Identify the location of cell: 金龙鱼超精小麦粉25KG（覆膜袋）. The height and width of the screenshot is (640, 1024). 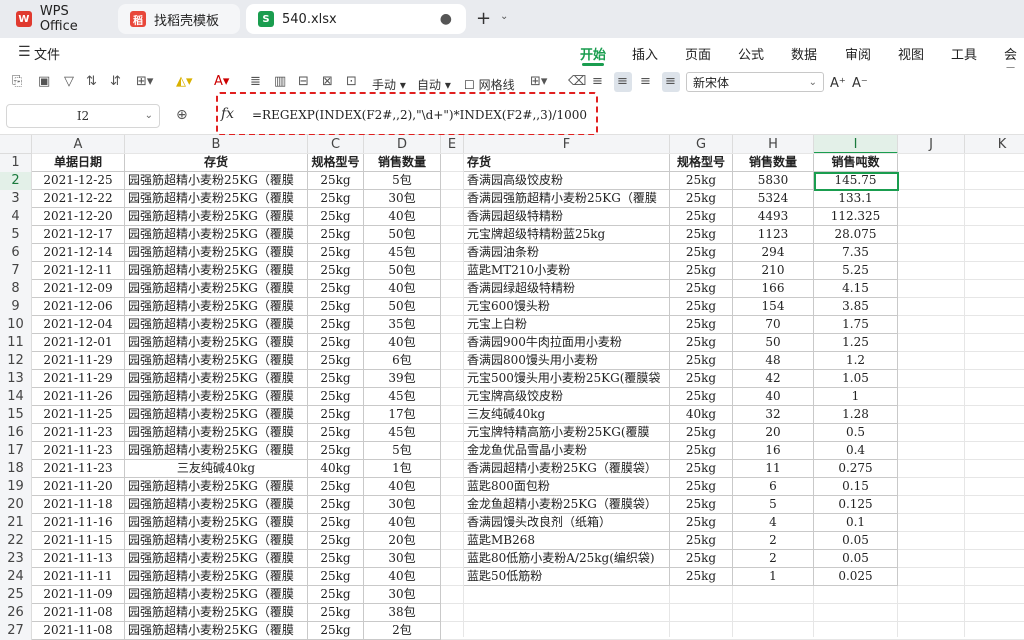
(567, 505).